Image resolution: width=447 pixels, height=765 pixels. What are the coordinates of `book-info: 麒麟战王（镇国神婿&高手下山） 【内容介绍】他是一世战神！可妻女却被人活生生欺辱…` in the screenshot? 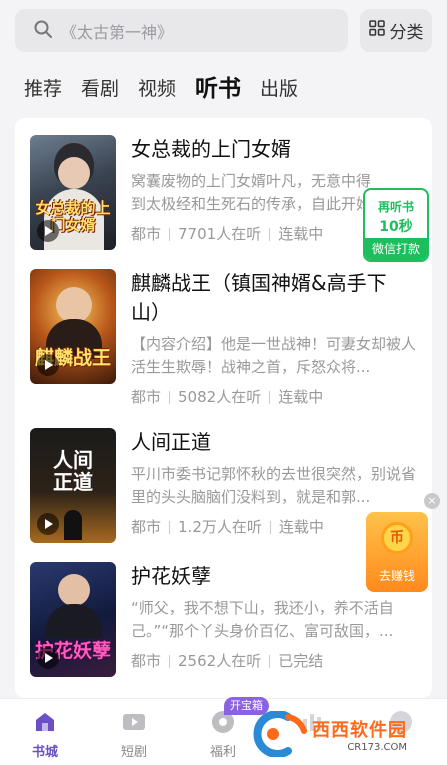 It's located at (276, 338).